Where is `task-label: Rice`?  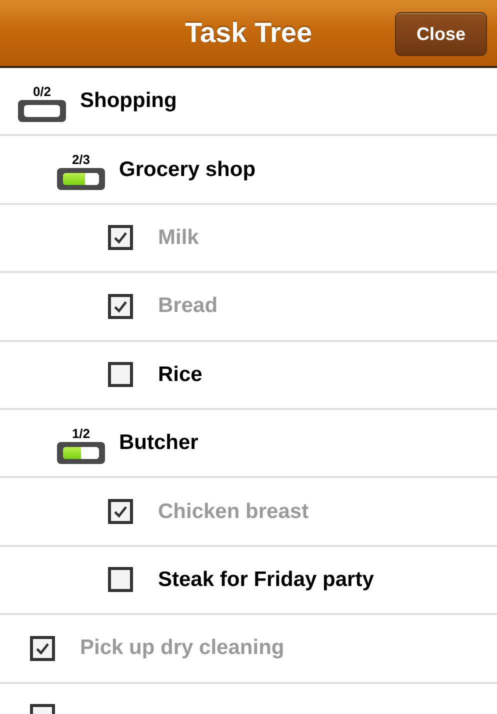
task-label: Rice is located at coordinates (180, 374).